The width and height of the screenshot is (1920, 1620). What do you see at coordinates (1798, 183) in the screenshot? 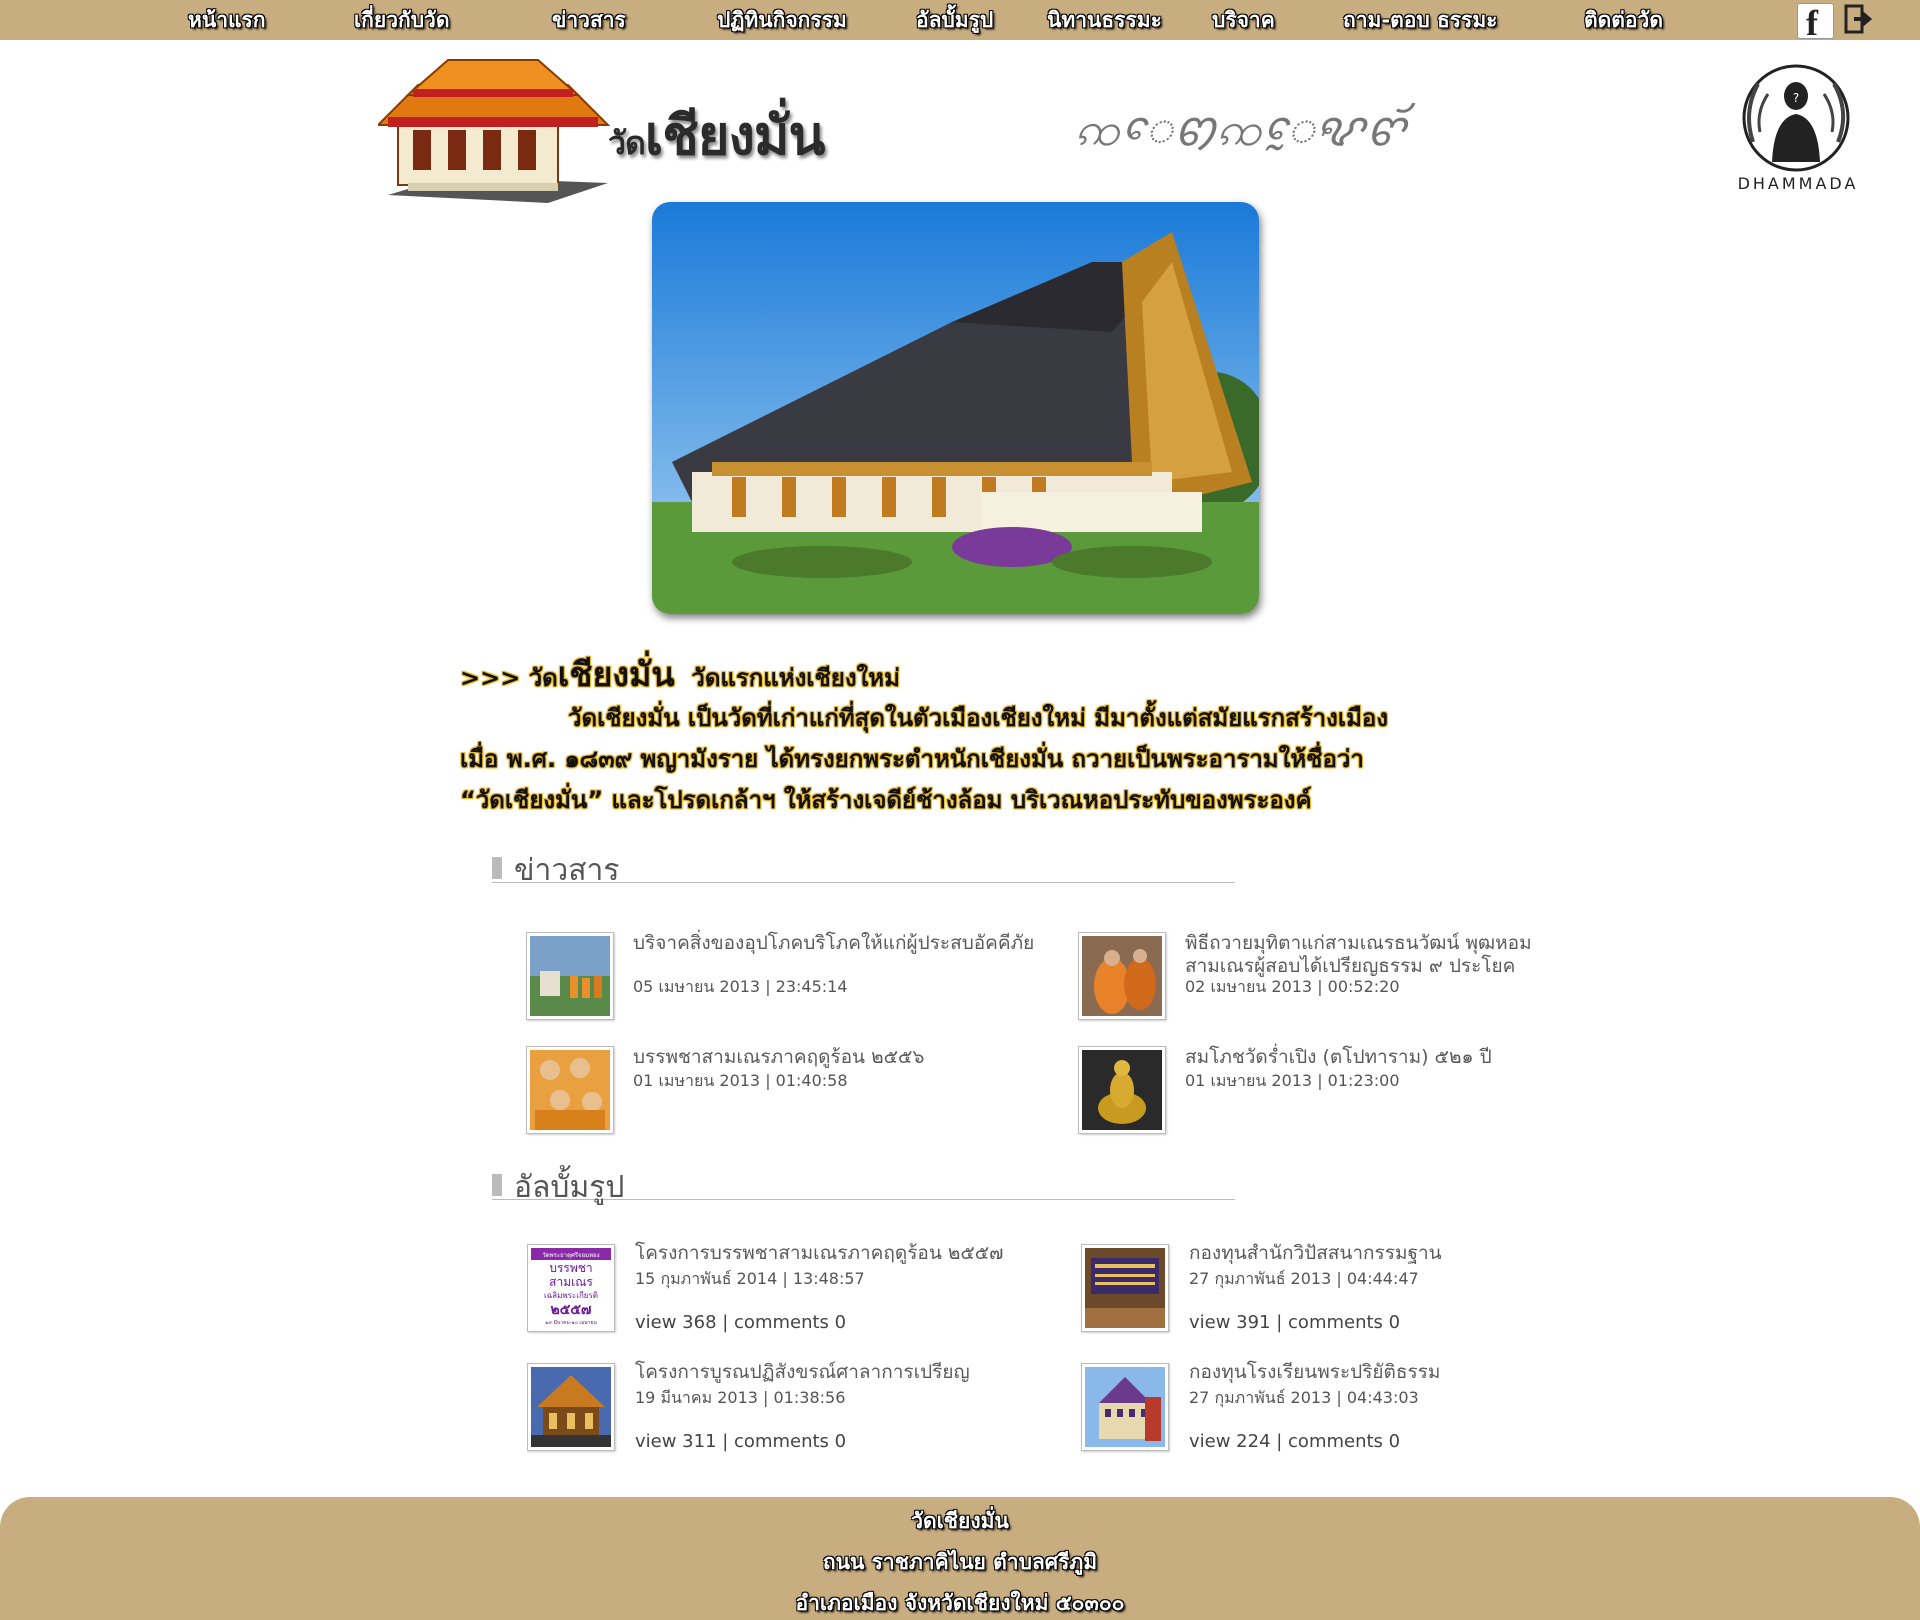
I see `dhammada-label: DHAMMADA` at bounding box center [1798, 183].